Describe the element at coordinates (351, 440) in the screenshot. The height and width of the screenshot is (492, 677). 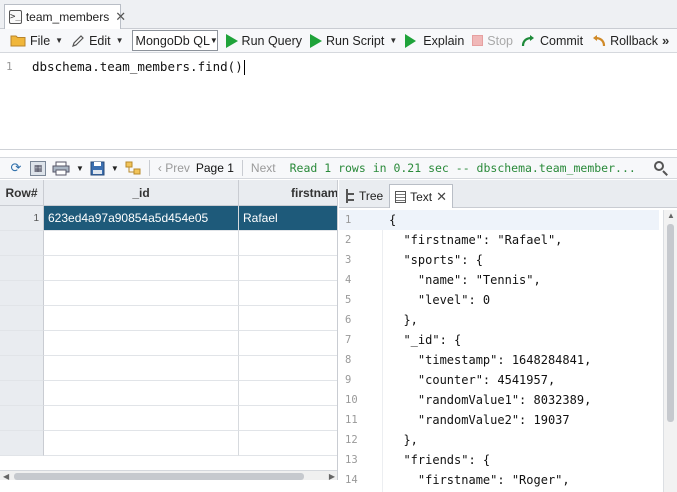
I see `line-number: 12` at that location.